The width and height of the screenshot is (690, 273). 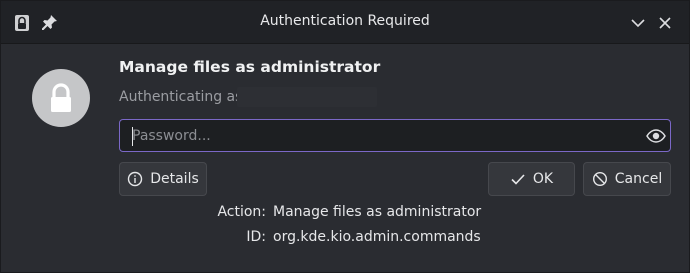 I want to click on avatar, so click(x=61, y=98).